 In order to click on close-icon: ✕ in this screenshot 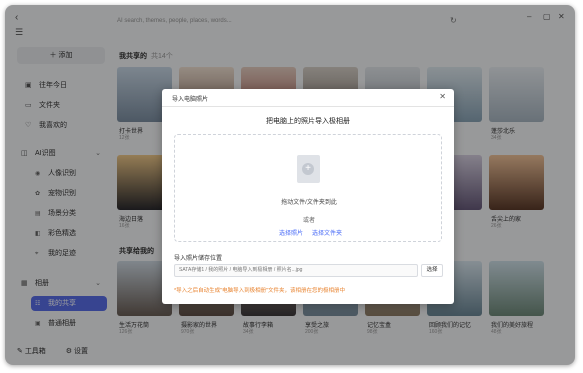, I will do `click(442, 96)`.